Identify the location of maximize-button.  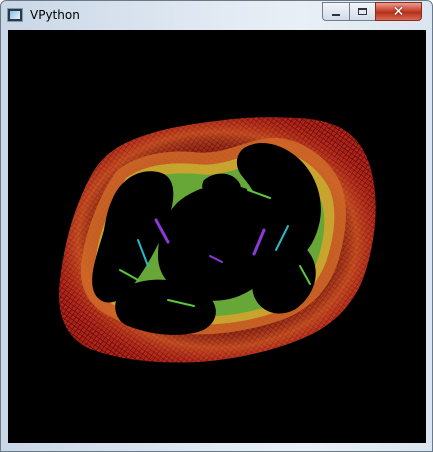
(362, 11).